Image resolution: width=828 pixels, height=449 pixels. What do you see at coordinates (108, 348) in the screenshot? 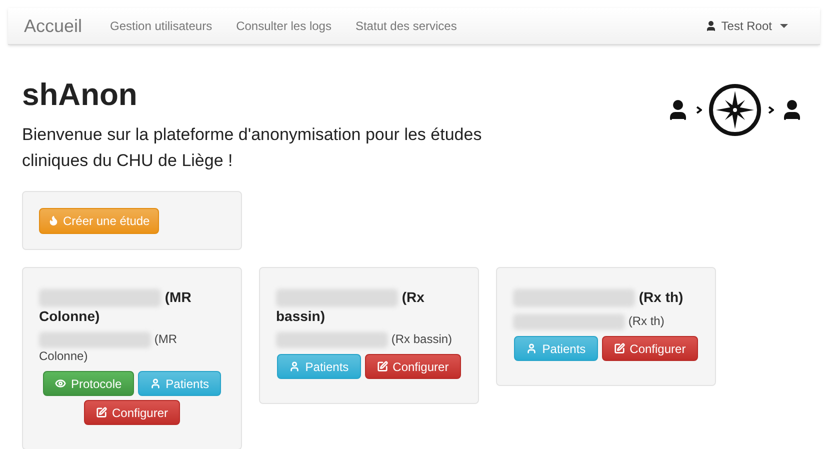
I see `study-subtitle: (MR Colonne)` at bounding box center [108, 348].